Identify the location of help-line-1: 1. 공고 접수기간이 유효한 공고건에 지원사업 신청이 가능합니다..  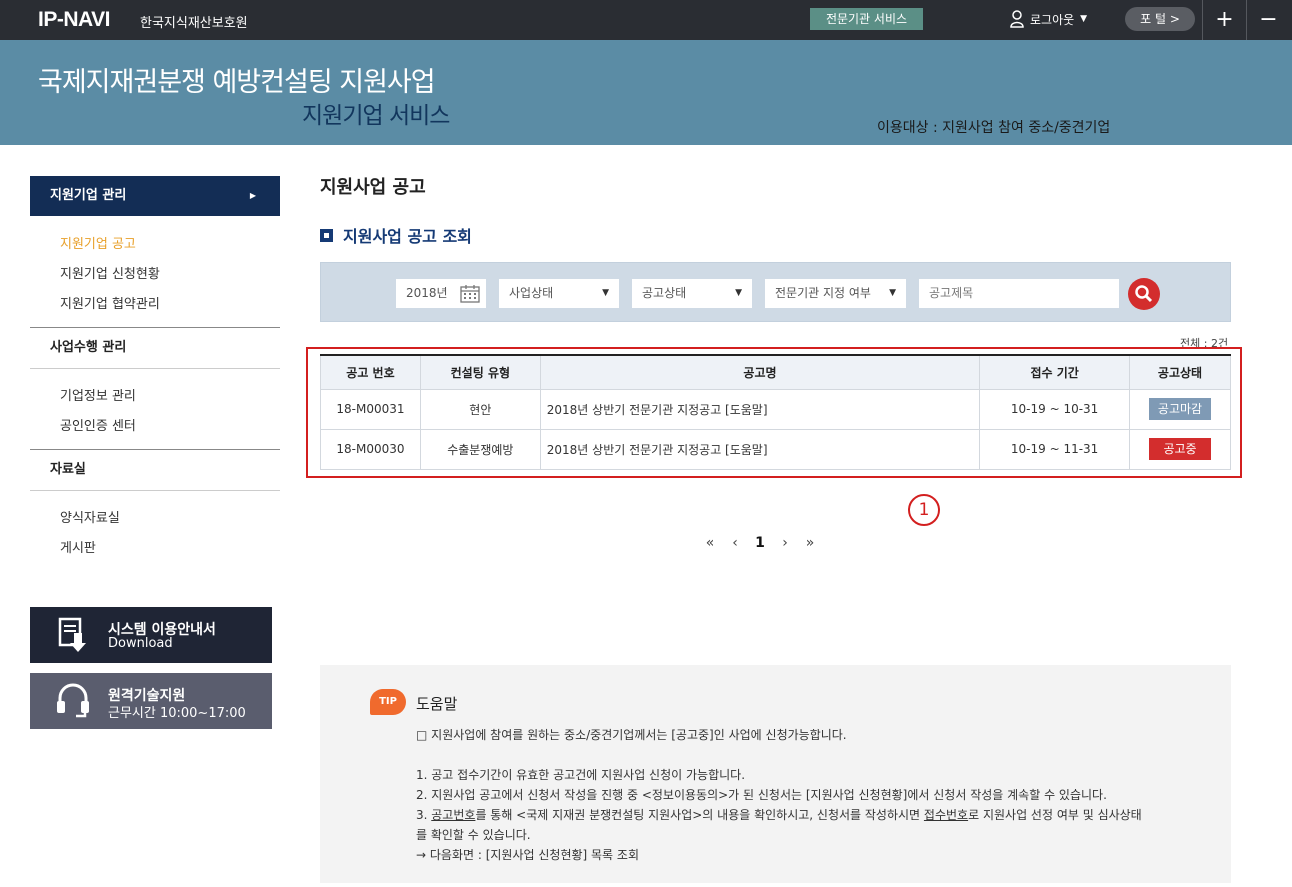
(581, 775).